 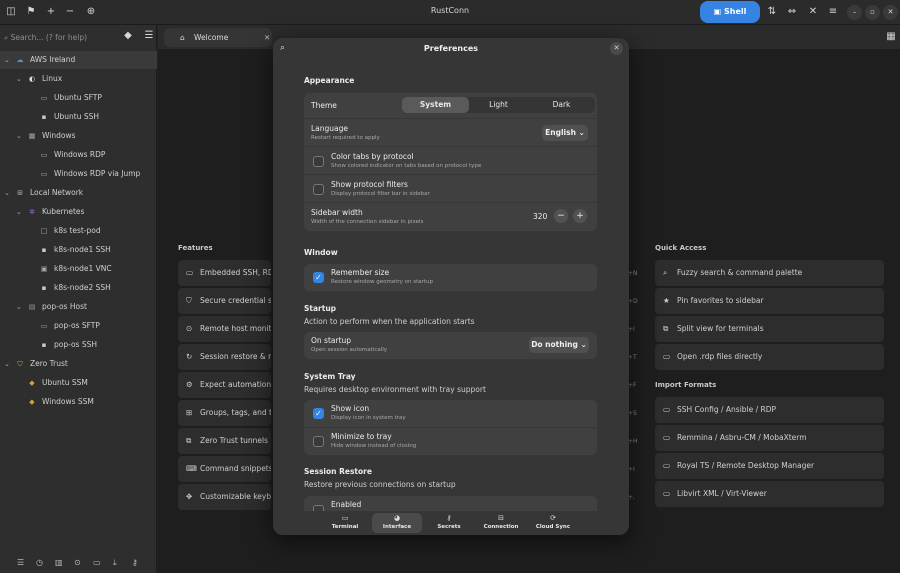 What do you see at coordinates (182, 37) in the screenshot?
I see `tab-home-icon: ⌂` at bounding box center [182, 37].